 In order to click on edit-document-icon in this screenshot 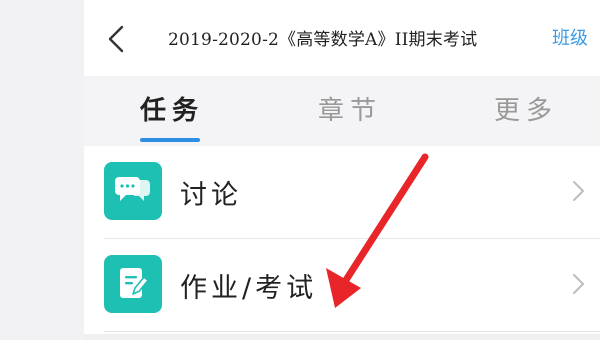, I will do `click(134, 283)`.